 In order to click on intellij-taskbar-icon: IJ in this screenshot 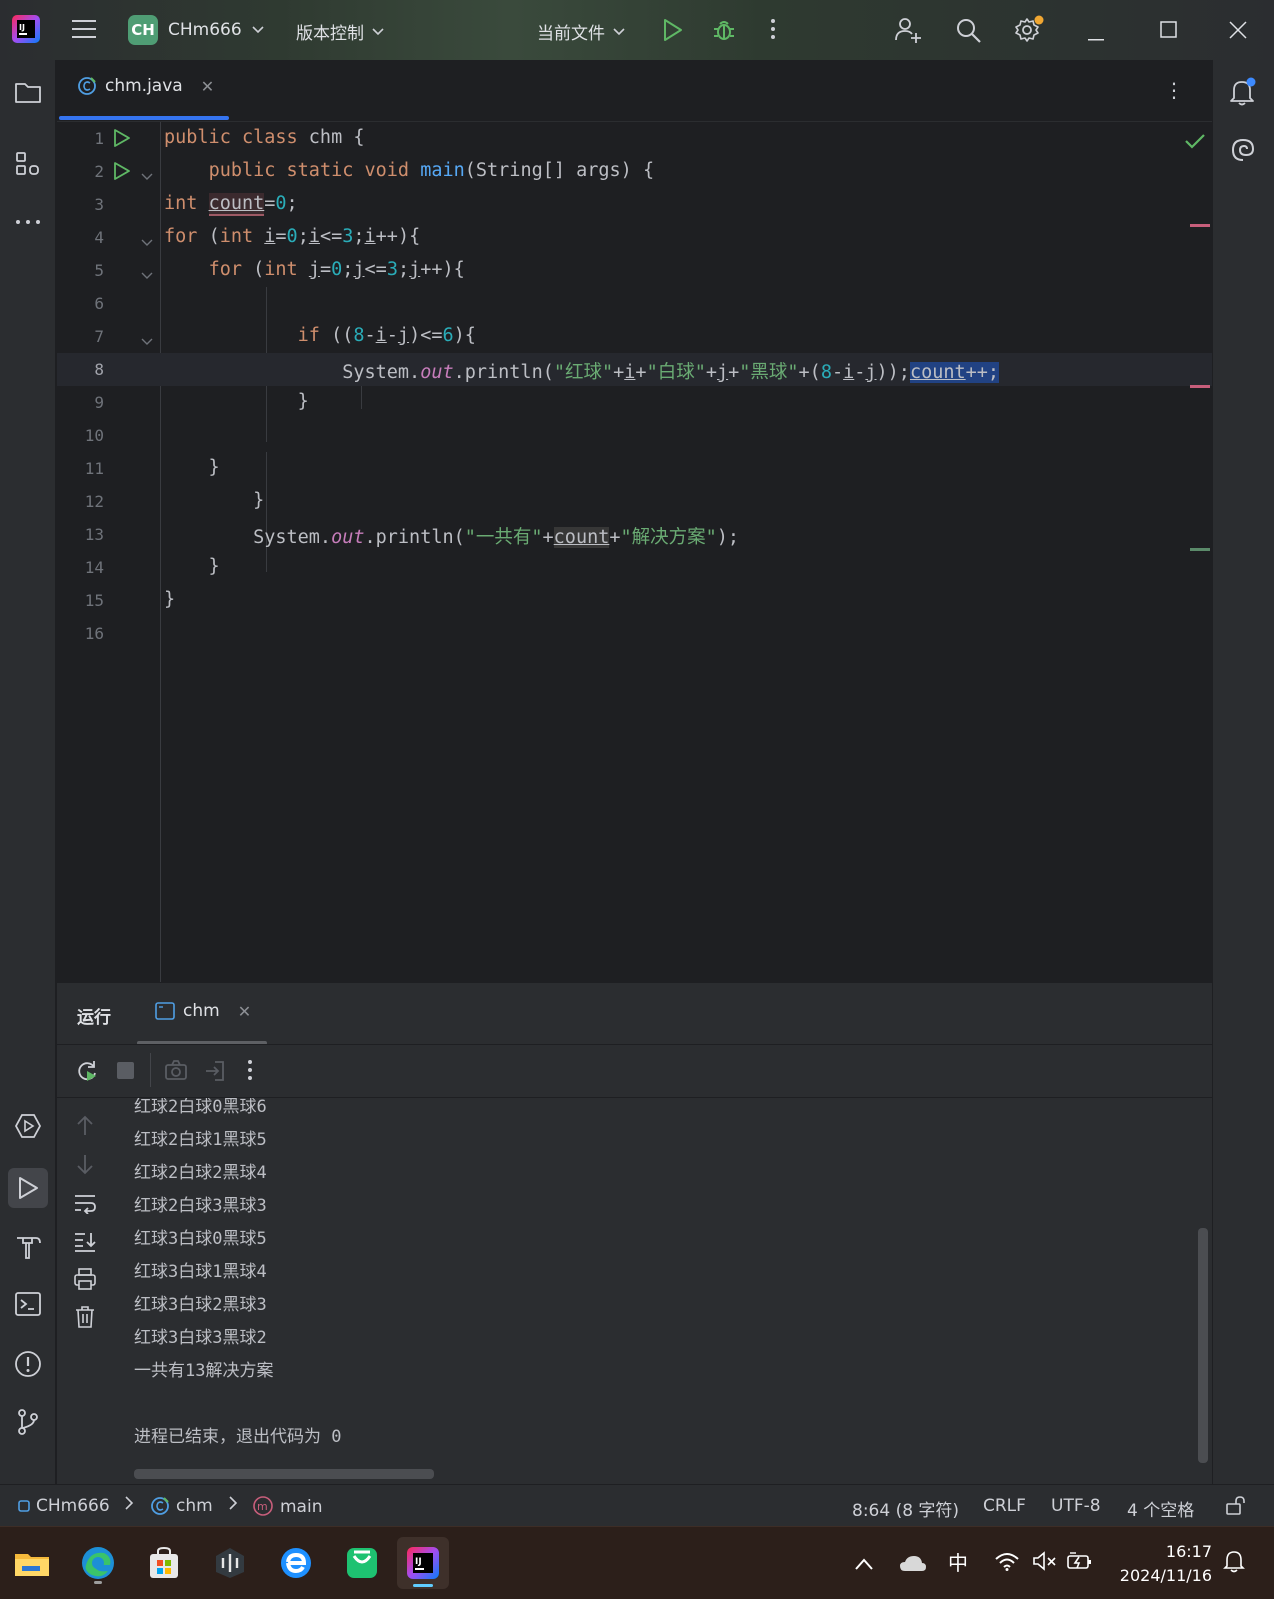, I will do `click(423, 1563)`.